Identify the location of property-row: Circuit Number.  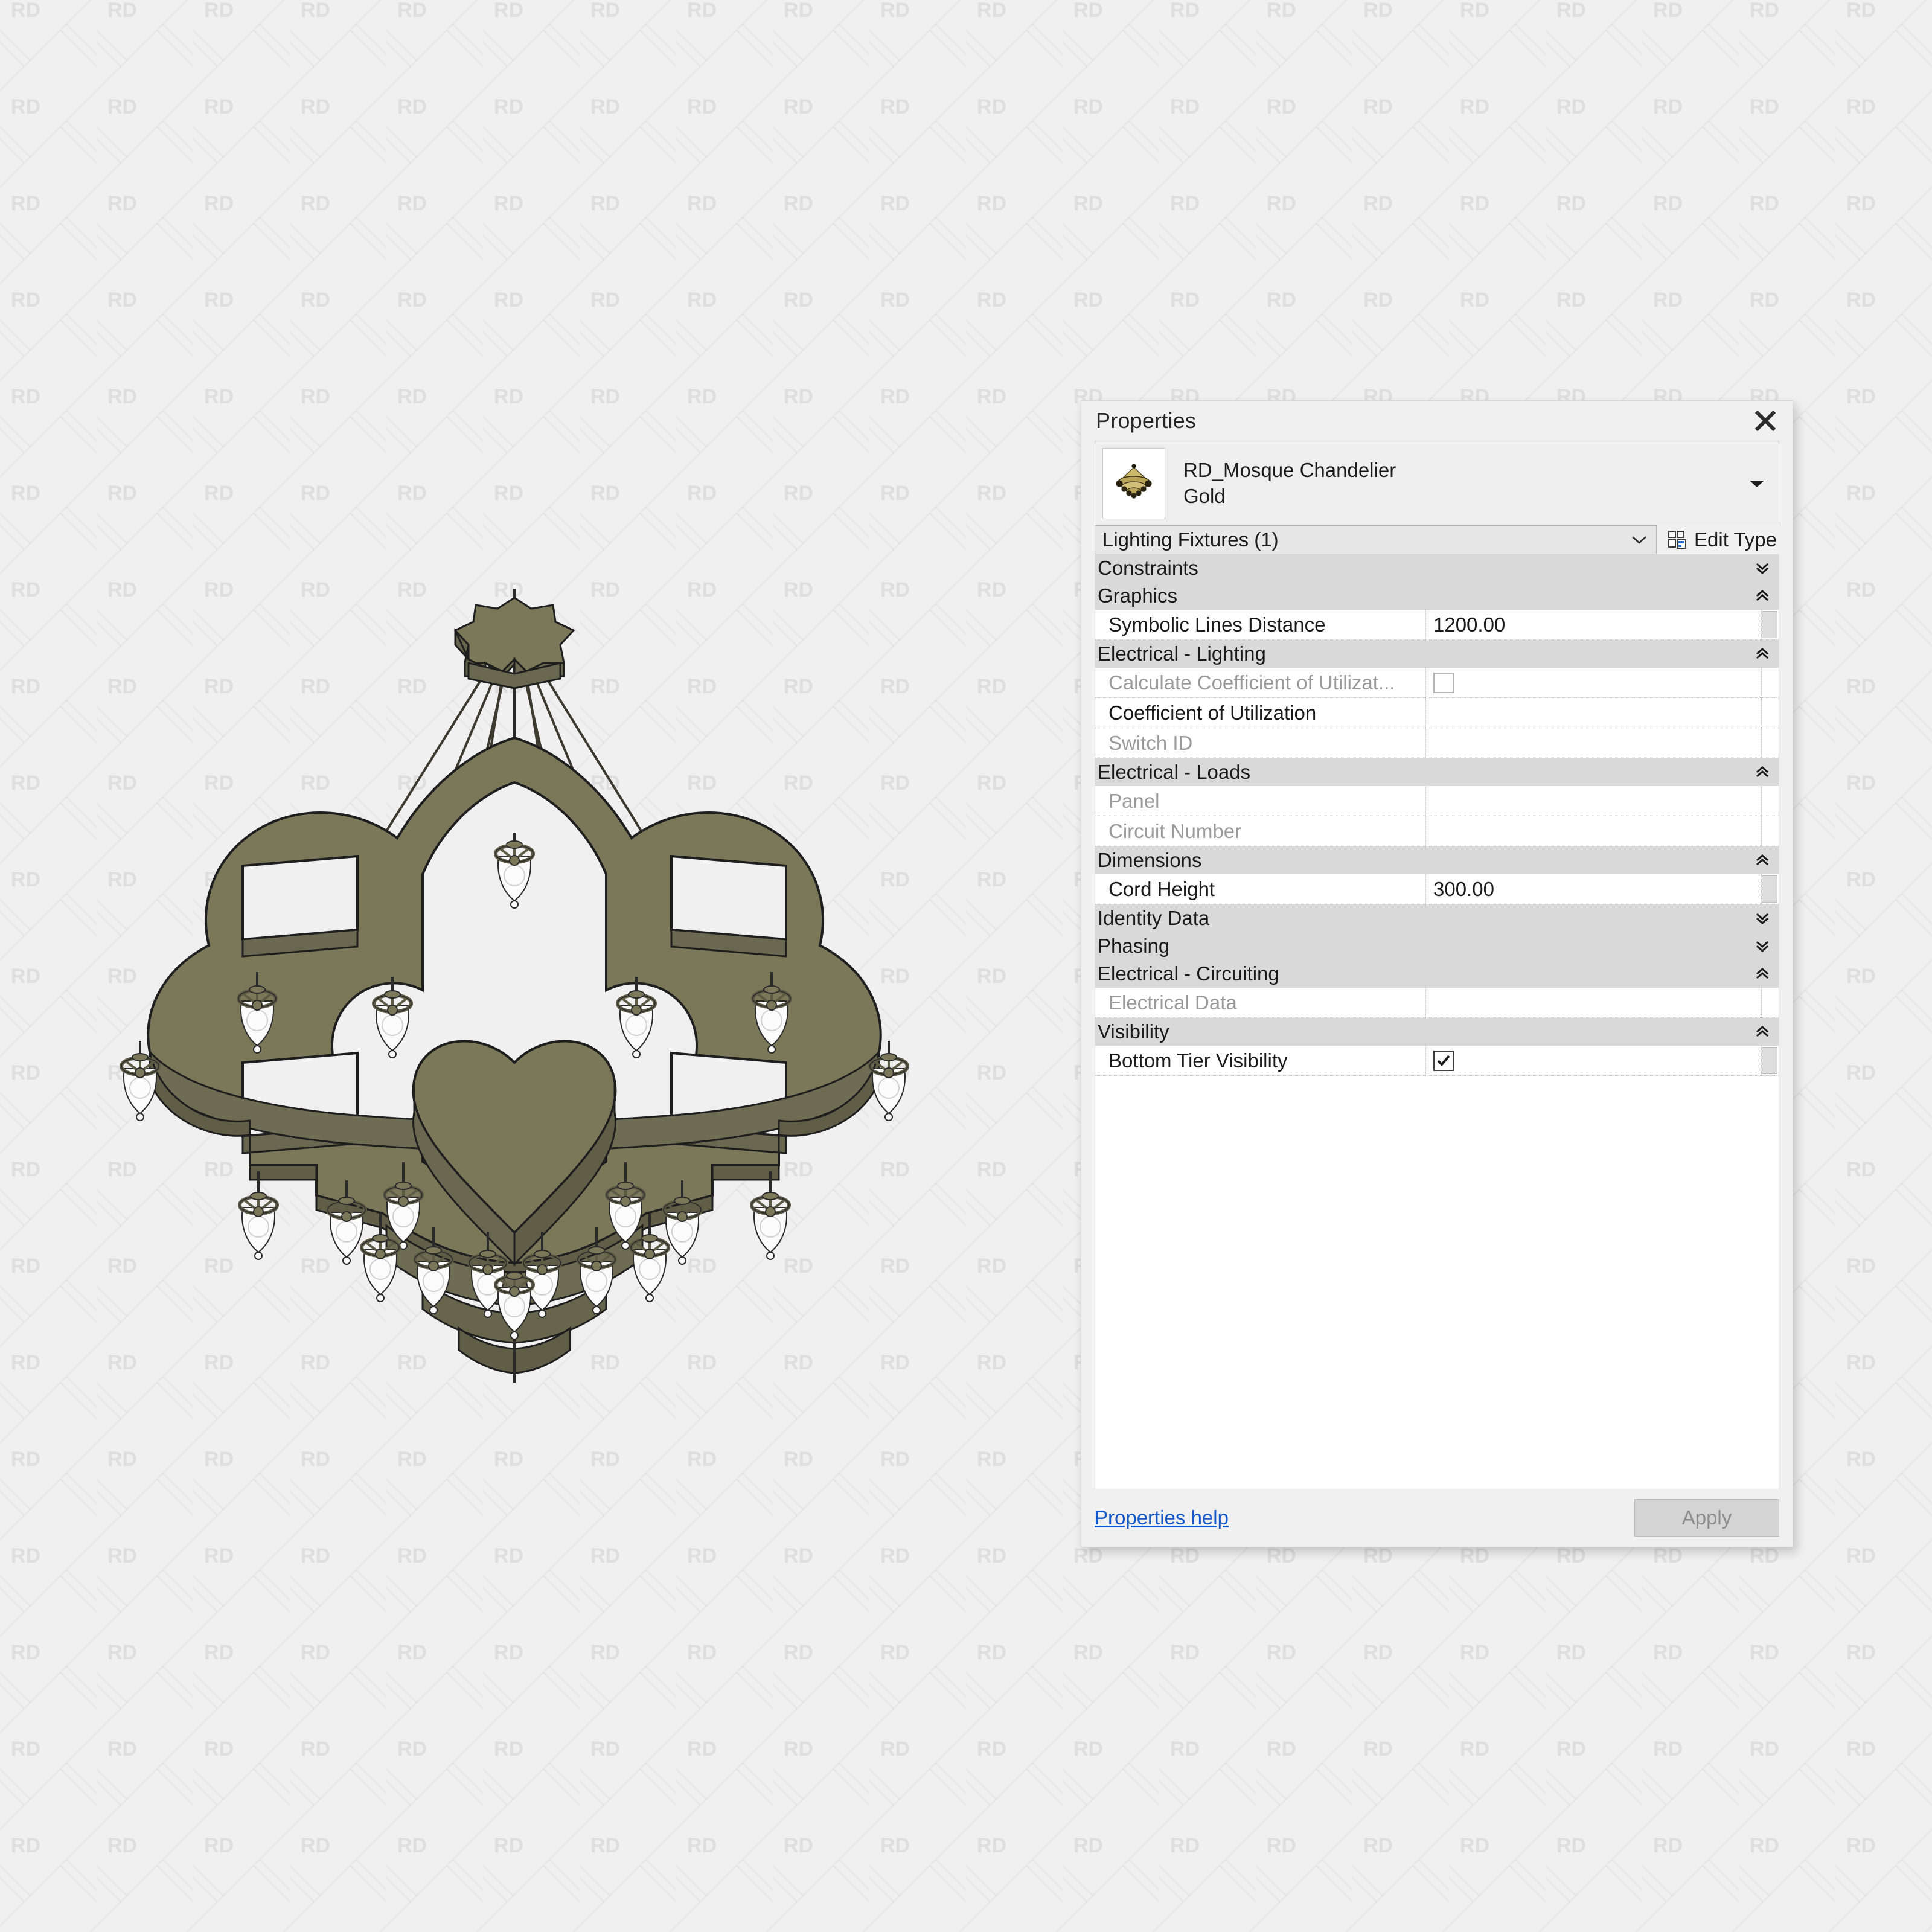
(1437, 831).